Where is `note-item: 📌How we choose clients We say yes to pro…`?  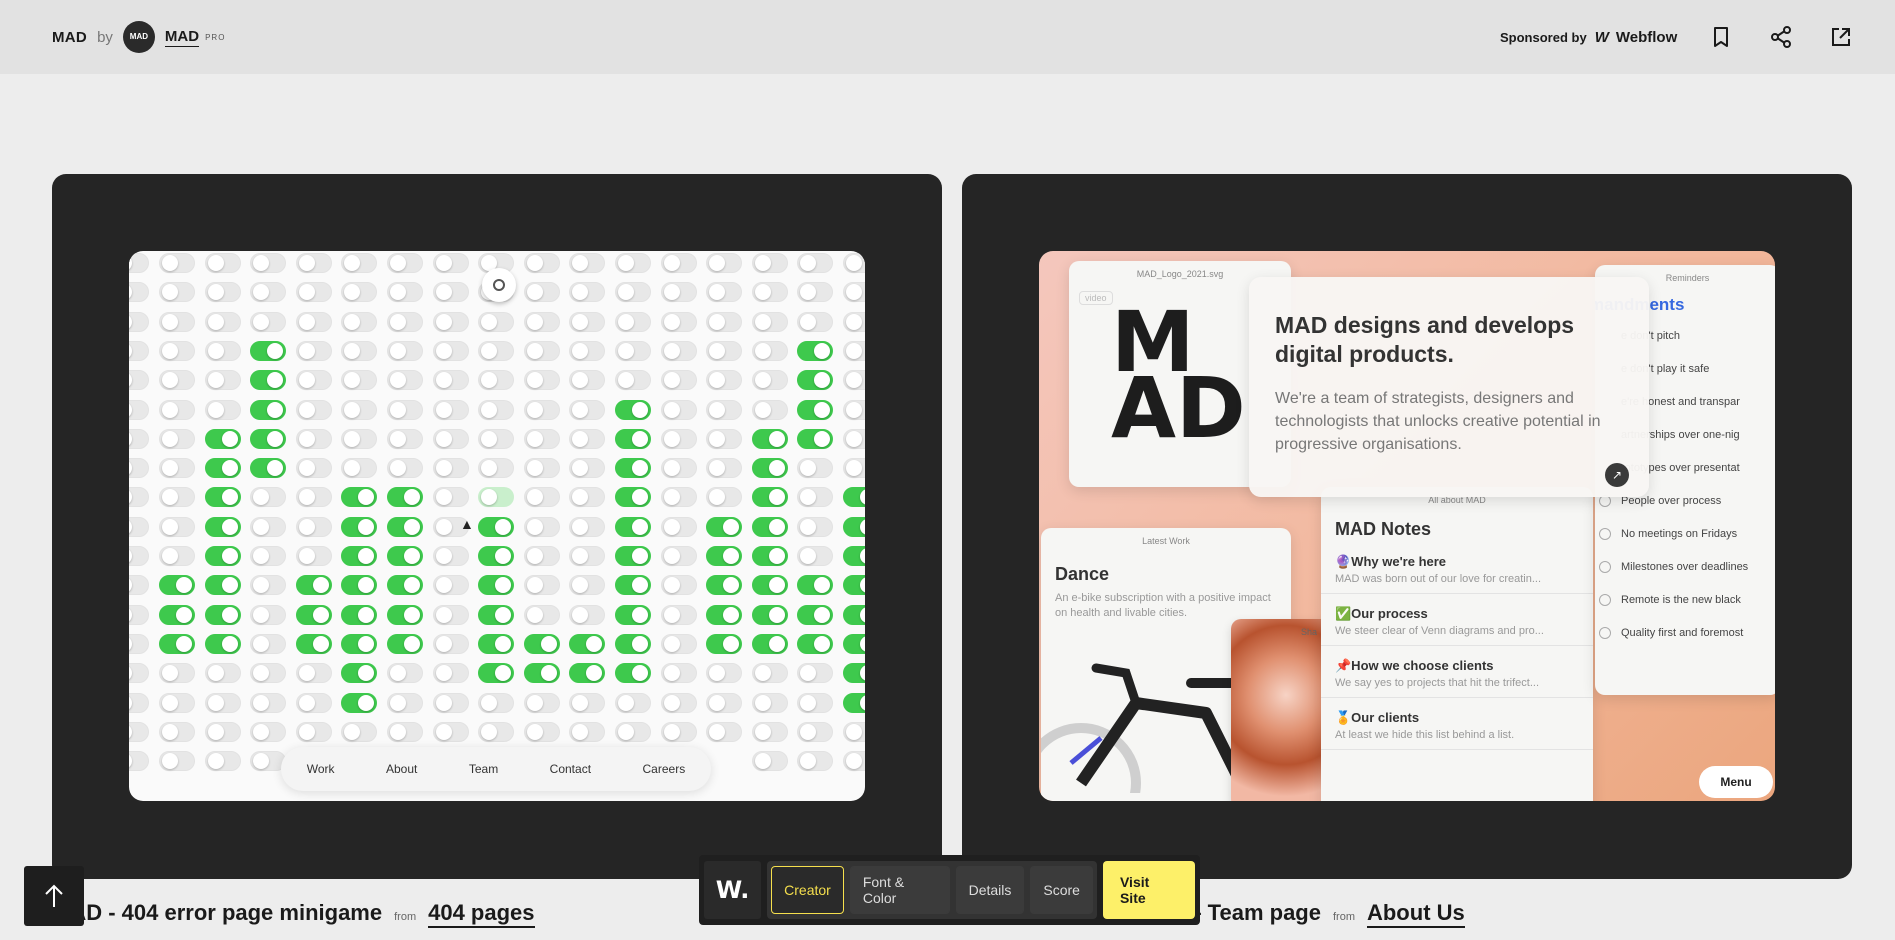
note-item: 📌How we choose clients We say yes to pro… is located at coordinates (1457, 675).